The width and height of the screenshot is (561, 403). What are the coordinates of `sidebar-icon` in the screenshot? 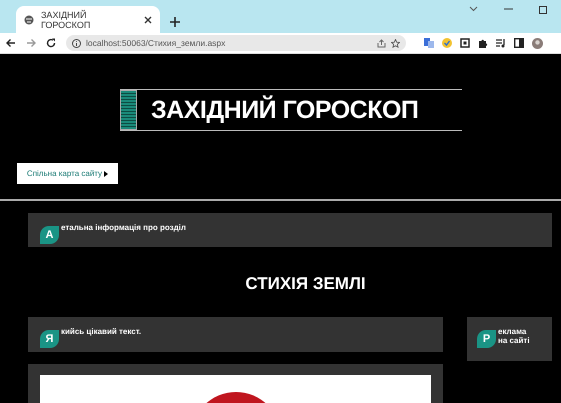 It's located at (519, 43).